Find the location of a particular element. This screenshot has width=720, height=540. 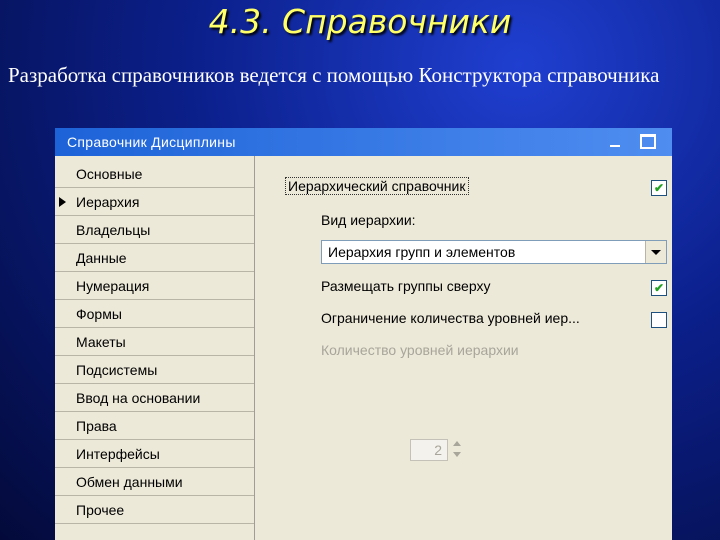

minimize-icon is located at coordinates (615, 141).